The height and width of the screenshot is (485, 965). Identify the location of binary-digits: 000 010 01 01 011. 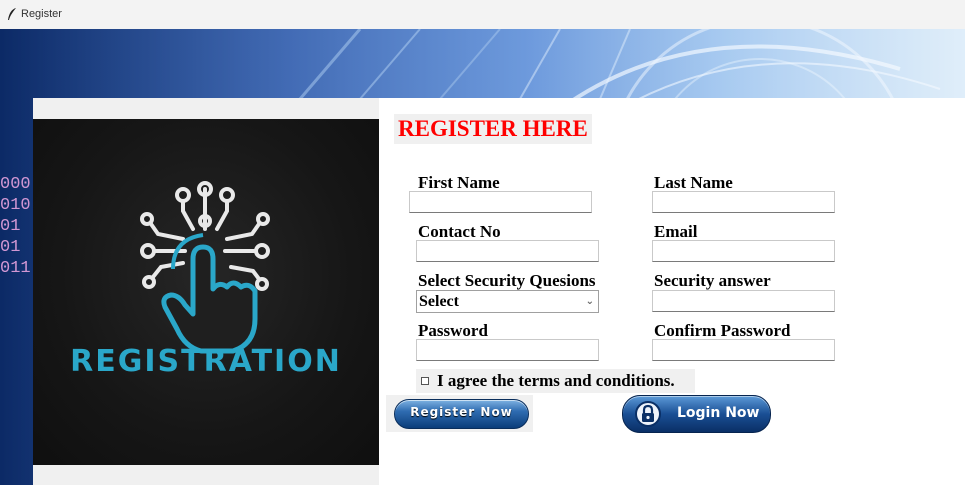
(15, 226).